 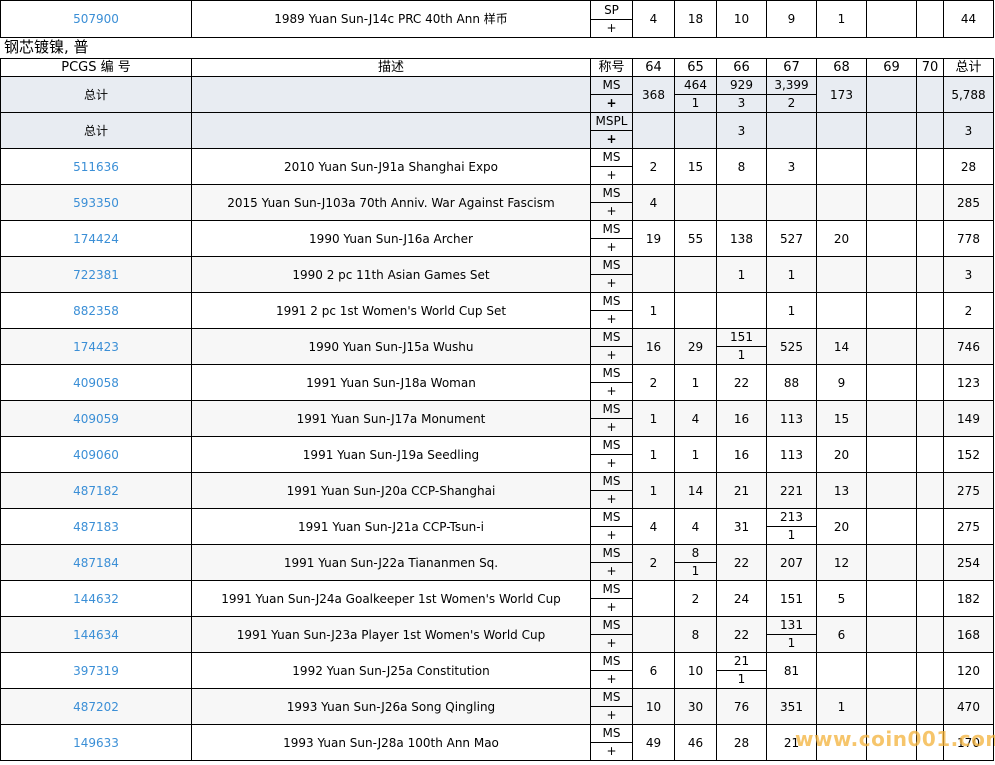 I want to click on pcgs-link: 144632, so click(x=96, y=599).